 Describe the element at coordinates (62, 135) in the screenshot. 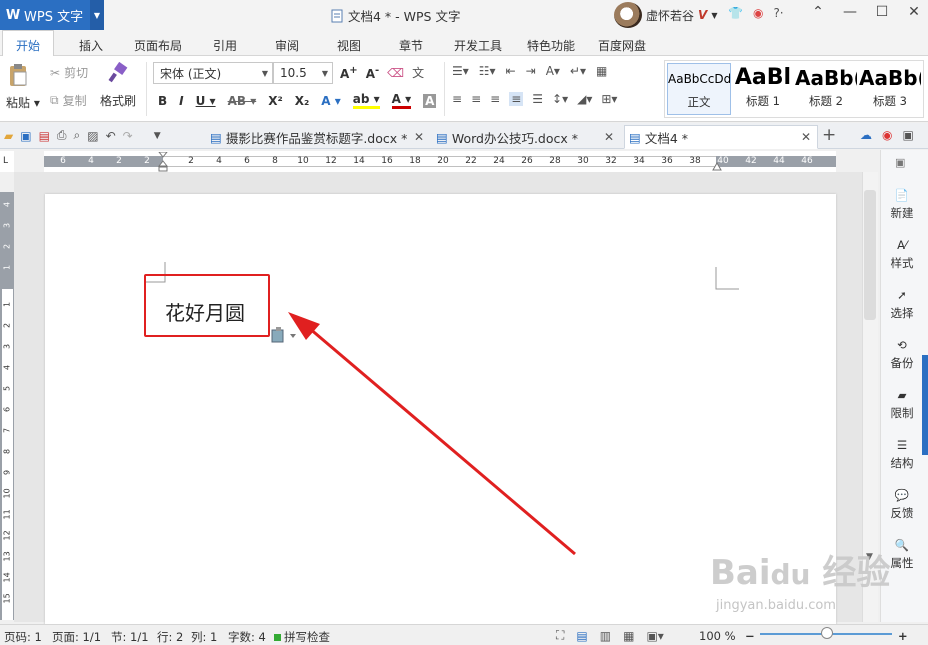

I see `print-icon: ⎙` at that location.